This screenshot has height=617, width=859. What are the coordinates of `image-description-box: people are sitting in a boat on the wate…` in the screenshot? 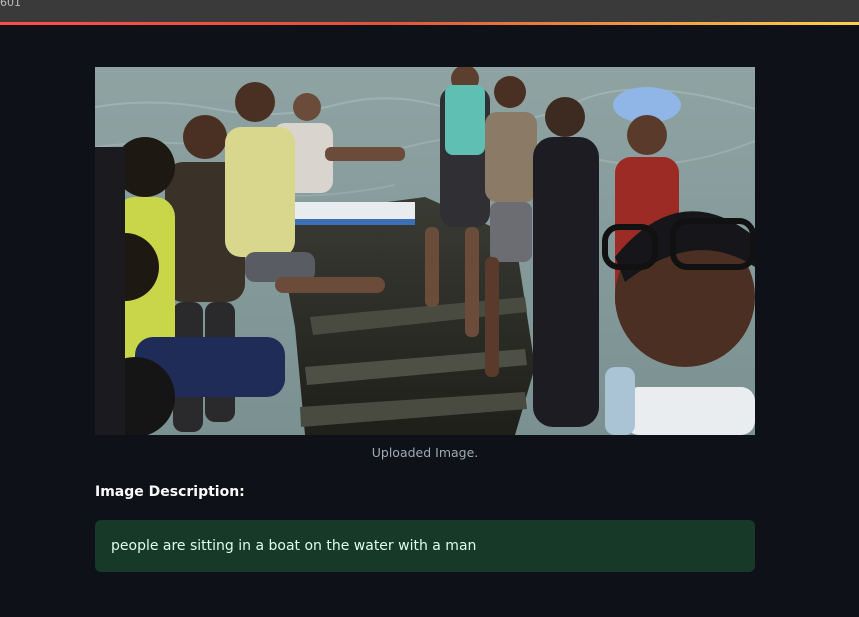 It's located at (425, 546).